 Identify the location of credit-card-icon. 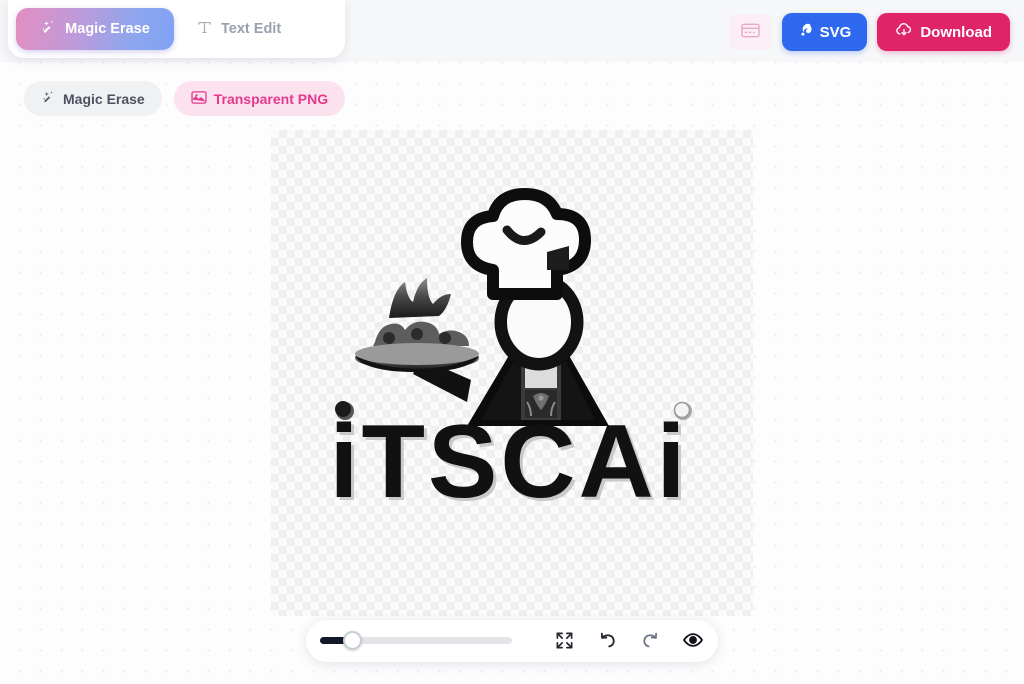
(750, 32).